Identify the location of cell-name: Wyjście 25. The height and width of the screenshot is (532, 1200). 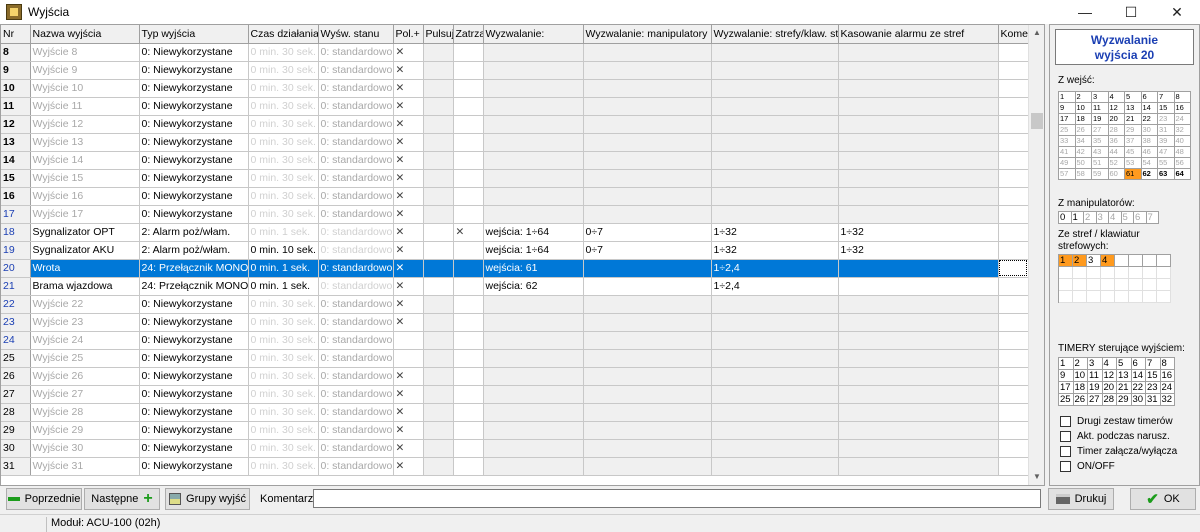
(85, 358).